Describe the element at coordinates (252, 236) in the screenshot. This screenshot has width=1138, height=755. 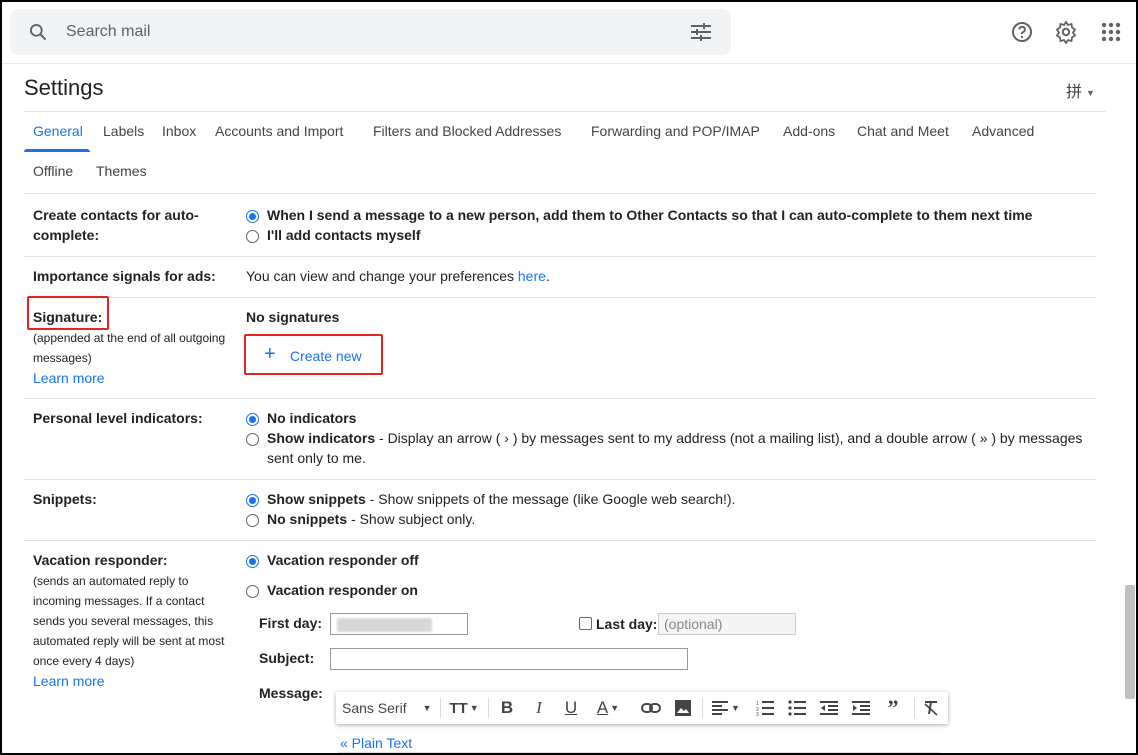
I see `contacts-radio-manual` at that location.